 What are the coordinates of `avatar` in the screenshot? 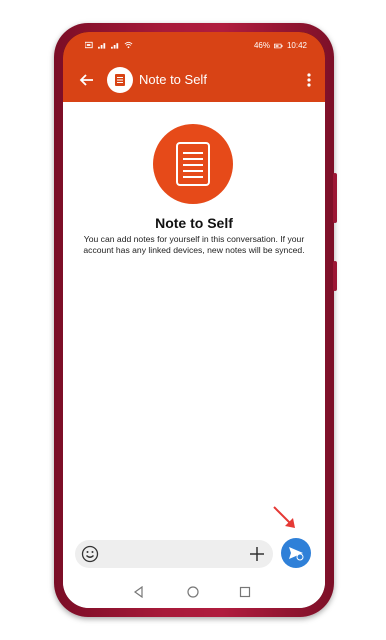 It's located at (120, 80).